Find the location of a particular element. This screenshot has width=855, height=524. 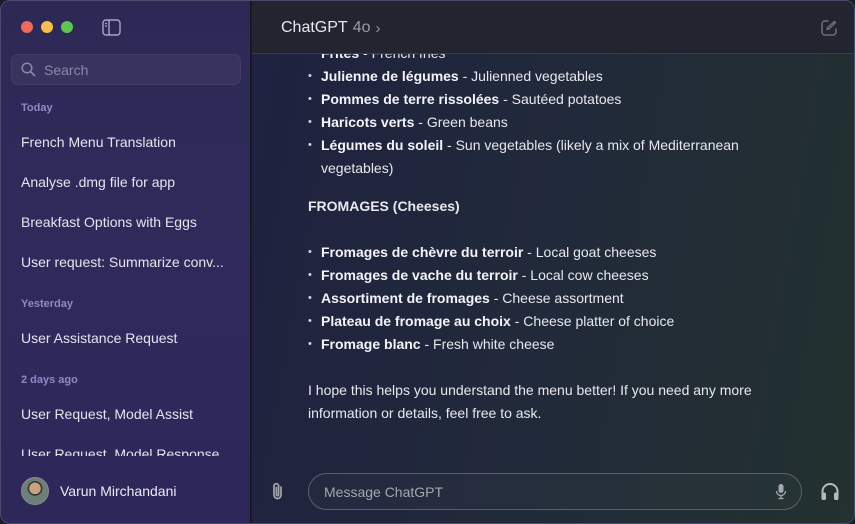

user-profile: Varun Mirchandani is located at coordinates (98, 491).